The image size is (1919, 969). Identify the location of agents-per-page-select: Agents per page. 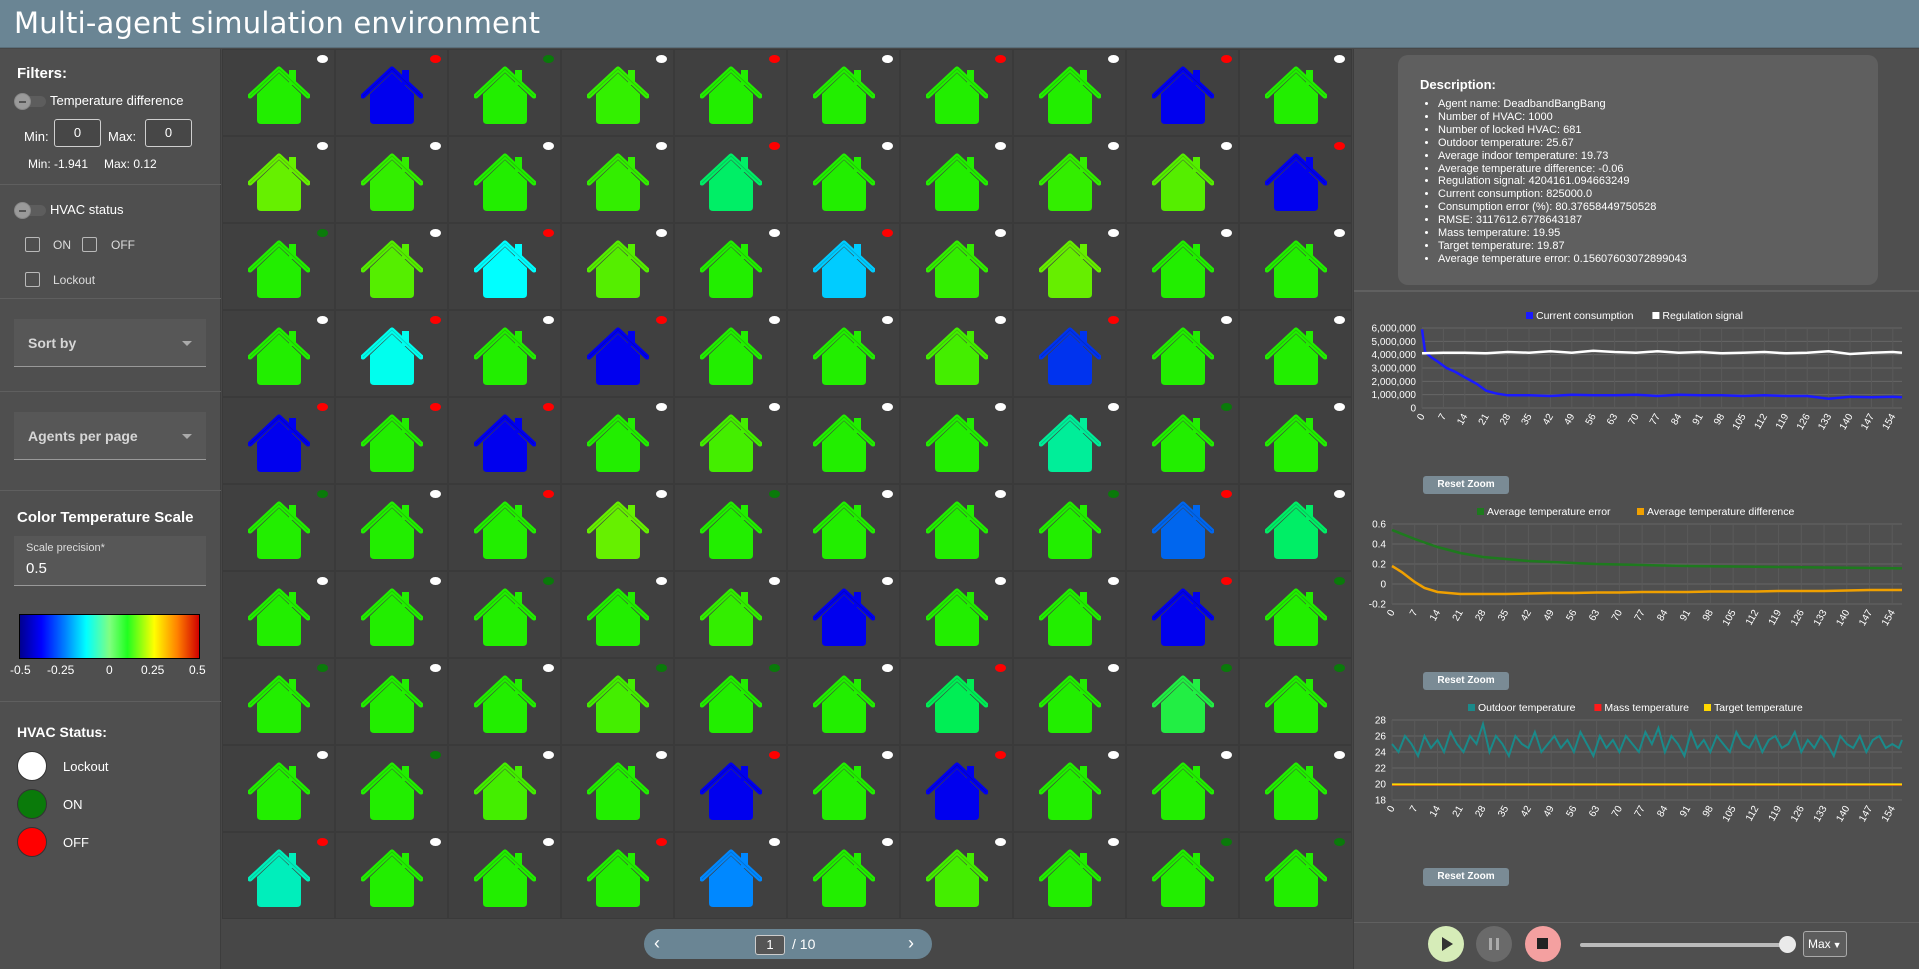
(110, 436).